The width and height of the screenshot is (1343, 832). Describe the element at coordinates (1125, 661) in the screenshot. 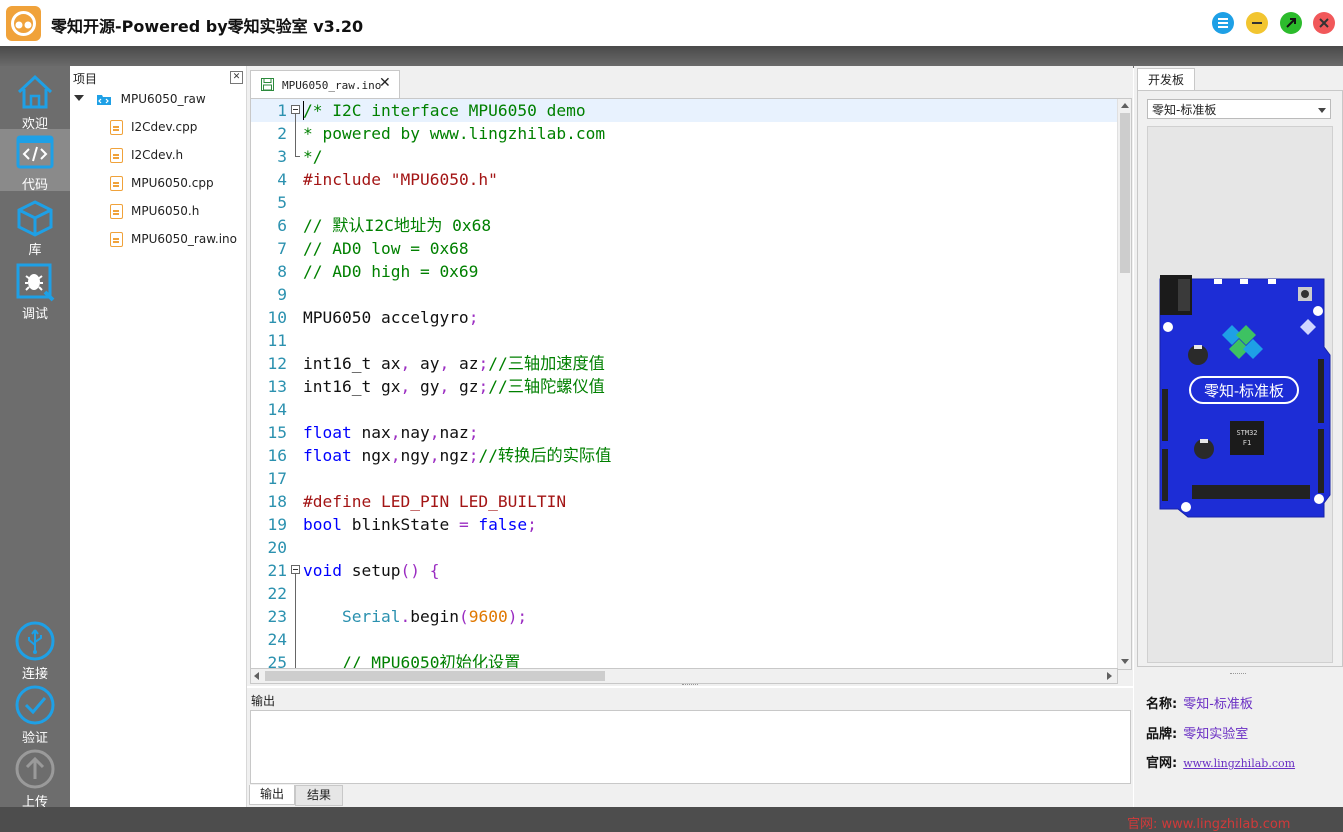

I see `scroll-down-icon` at that location.